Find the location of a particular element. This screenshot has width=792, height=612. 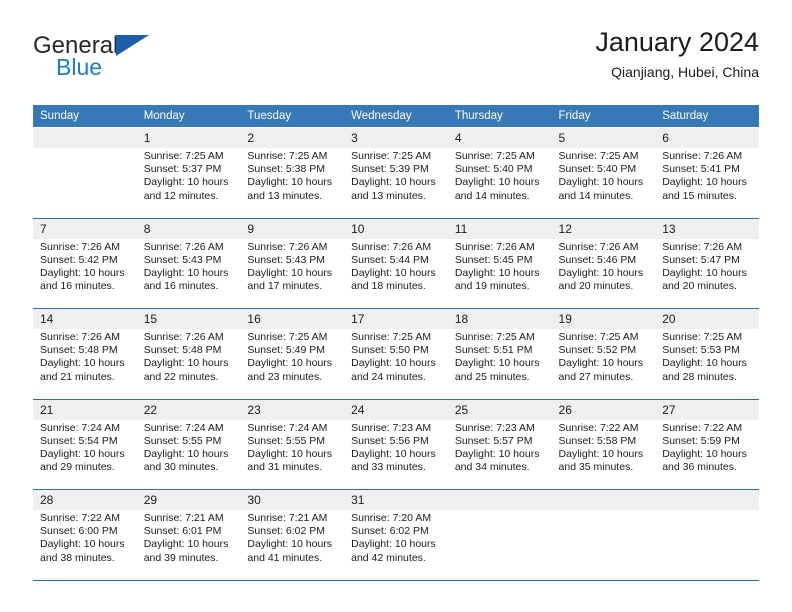

day-number: 26 is located at coordinates (603, 409).